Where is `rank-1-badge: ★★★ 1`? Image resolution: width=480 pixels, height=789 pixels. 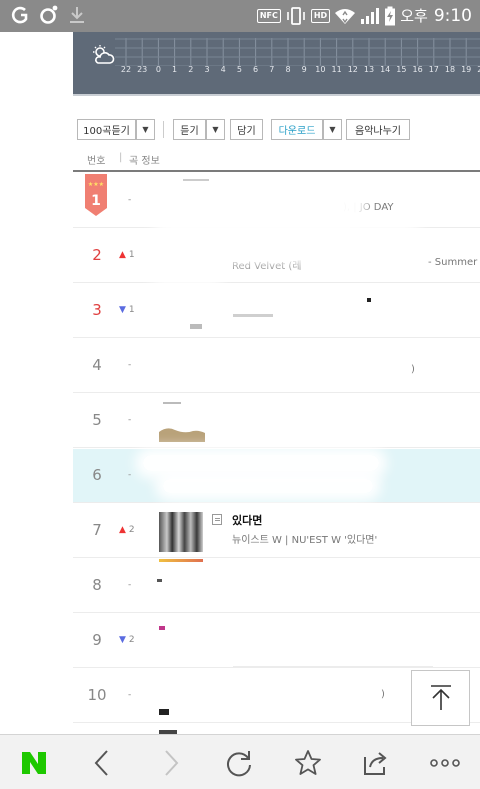 rank-1-badge: ★★★ 1 is located at coordinates (96, 195).